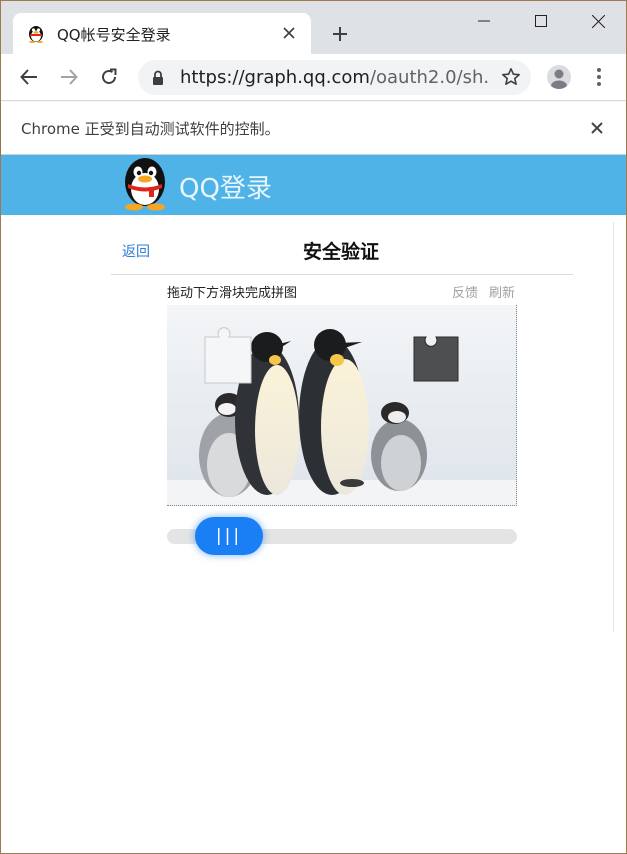  I want to click on maximize-icon, so click(541, 21).